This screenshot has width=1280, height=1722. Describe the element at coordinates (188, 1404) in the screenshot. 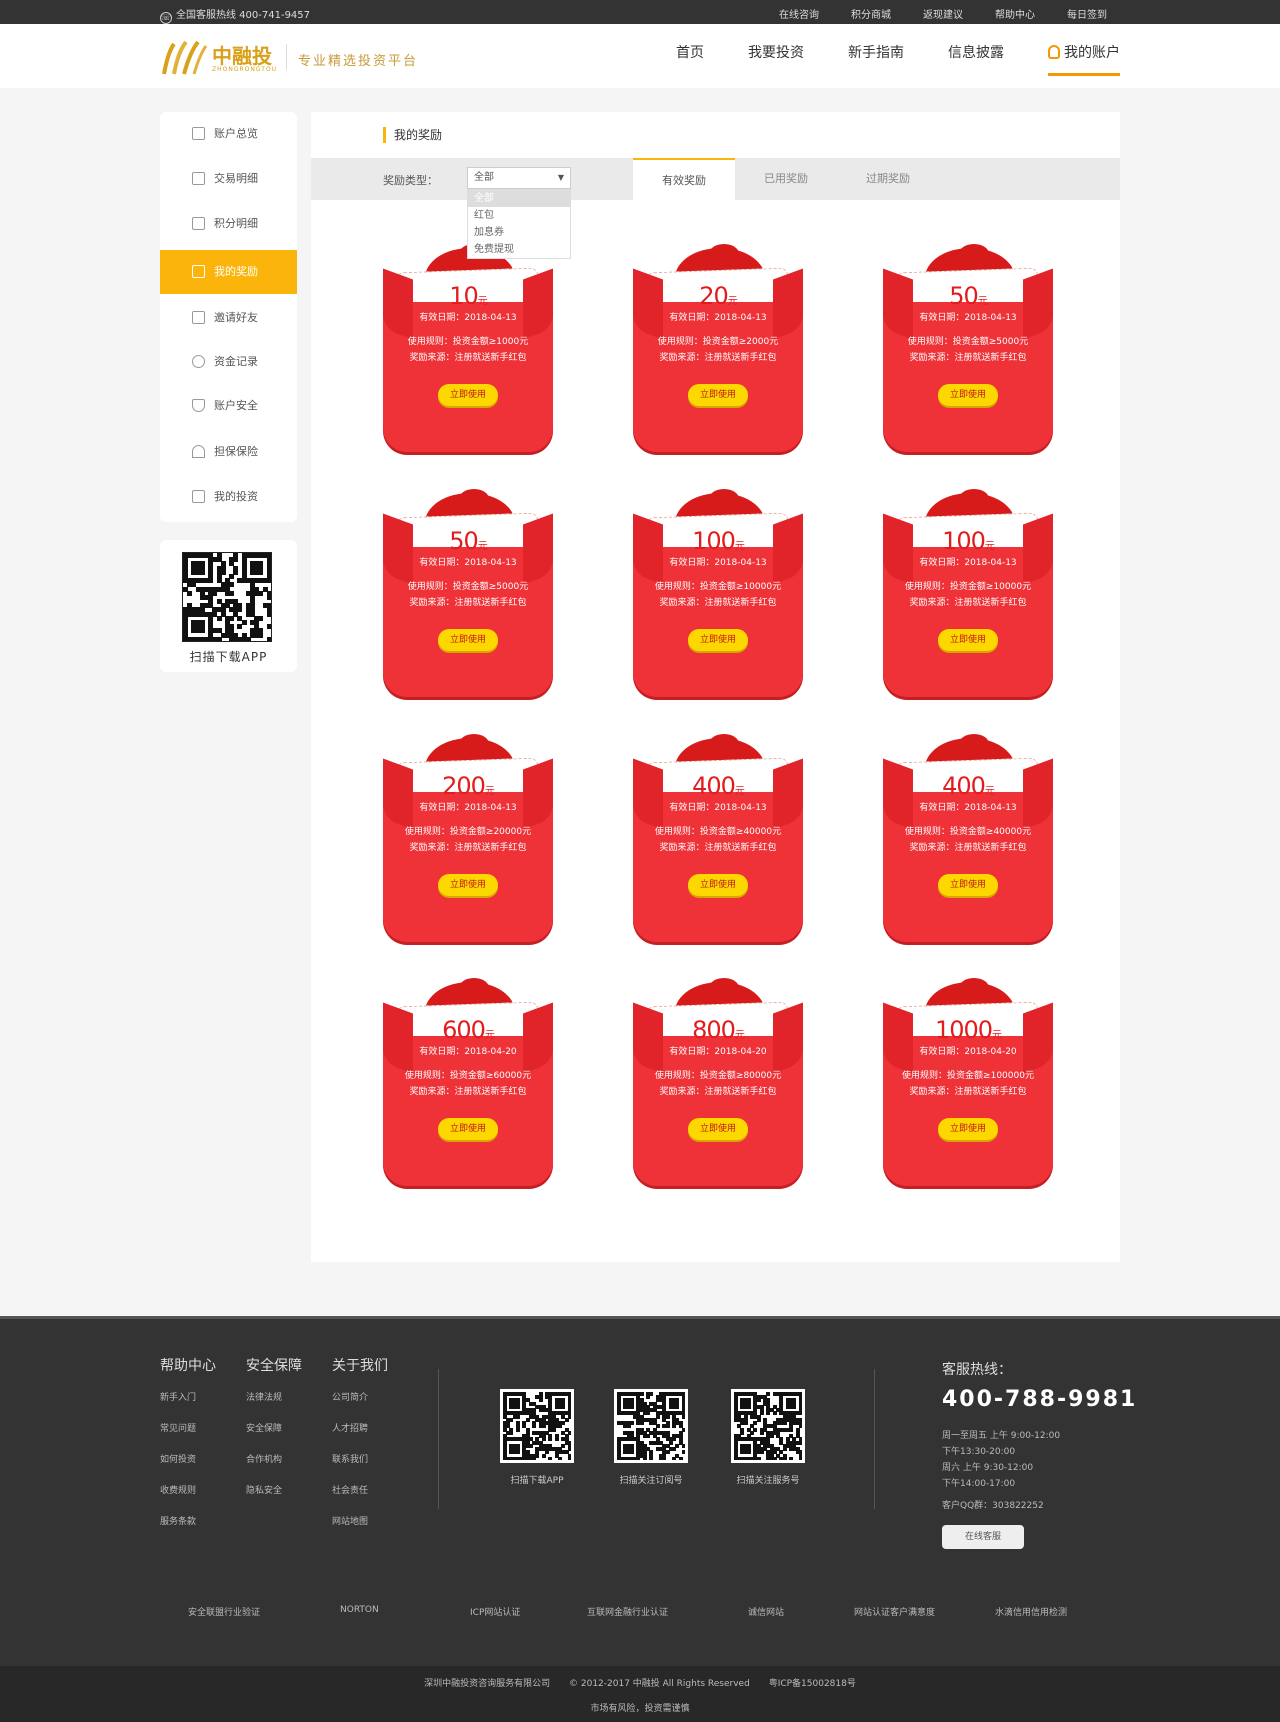

I see `footer-link: 新手入门` at that location.